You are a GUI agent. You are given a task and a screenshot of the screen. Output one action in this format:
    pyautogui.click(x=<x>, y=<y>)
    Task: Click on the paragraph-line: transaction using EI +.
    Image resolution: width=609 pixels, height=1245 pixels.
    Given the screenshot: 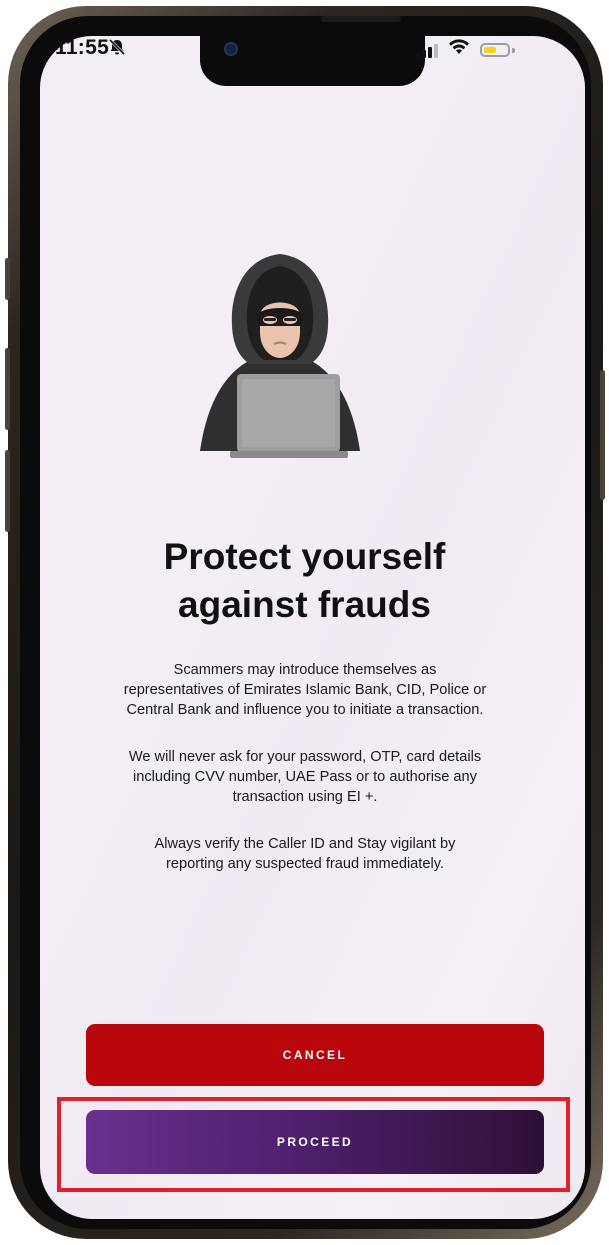 What is the action you would take?
    pyautogui.click(x=305, y=797)
    